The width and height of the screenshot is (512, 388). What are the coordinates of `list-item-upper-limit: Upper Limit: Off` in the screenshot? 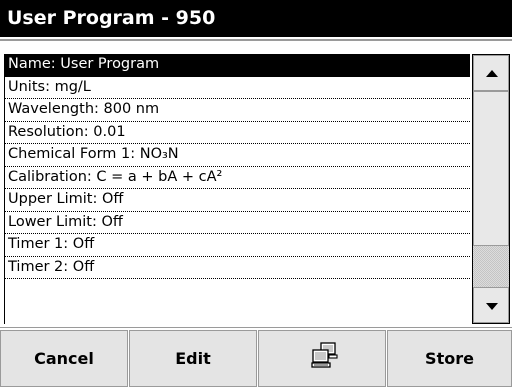 It's located at (237, 200).